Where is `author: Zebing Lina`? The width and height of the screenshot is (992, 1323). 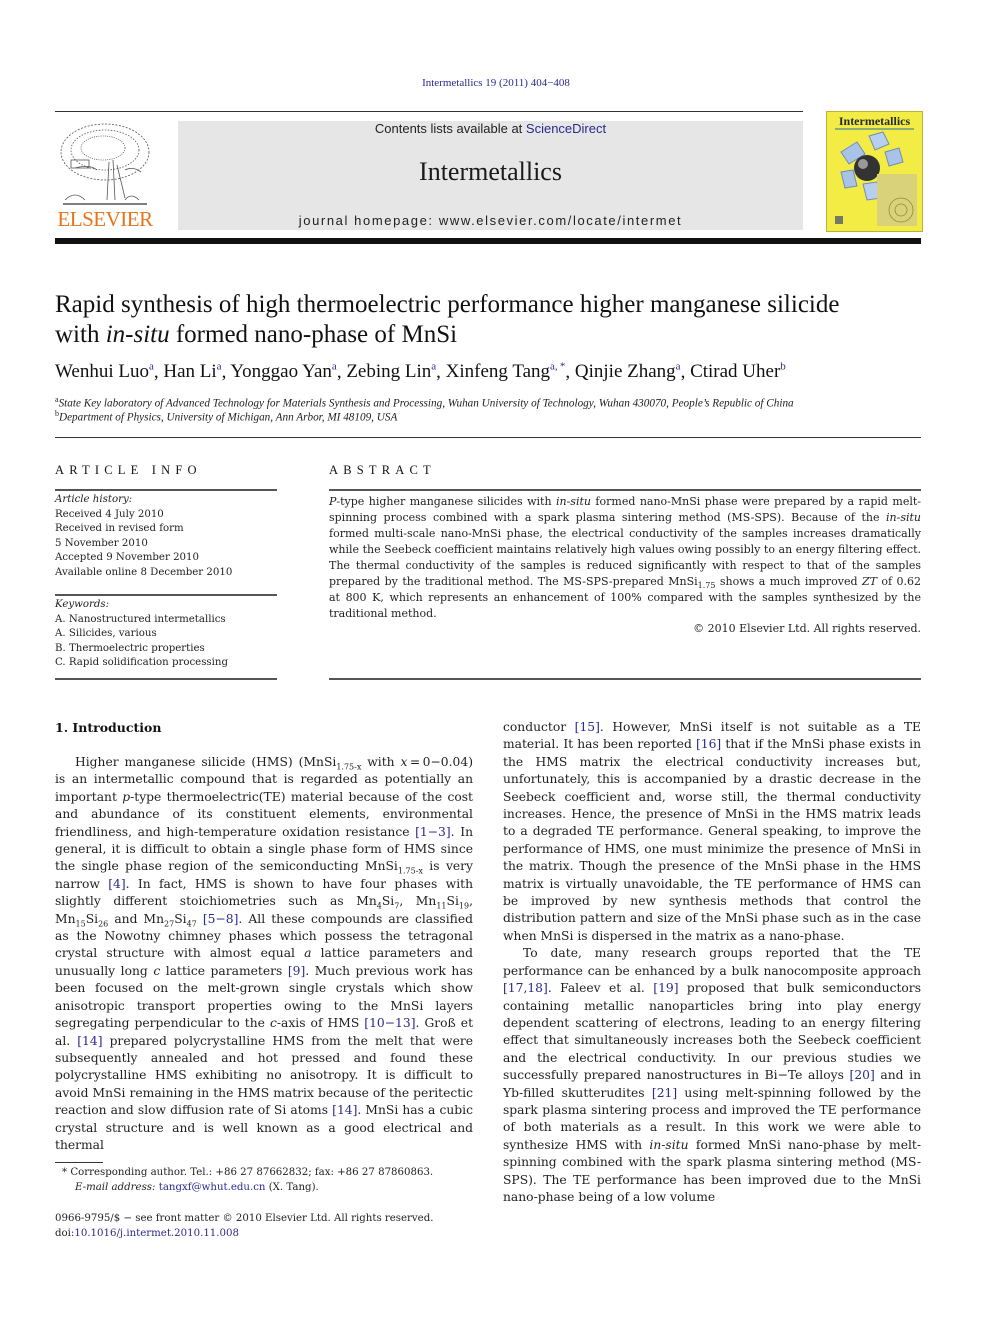 author: Zebing Lina is located at coordinates (391, 371).